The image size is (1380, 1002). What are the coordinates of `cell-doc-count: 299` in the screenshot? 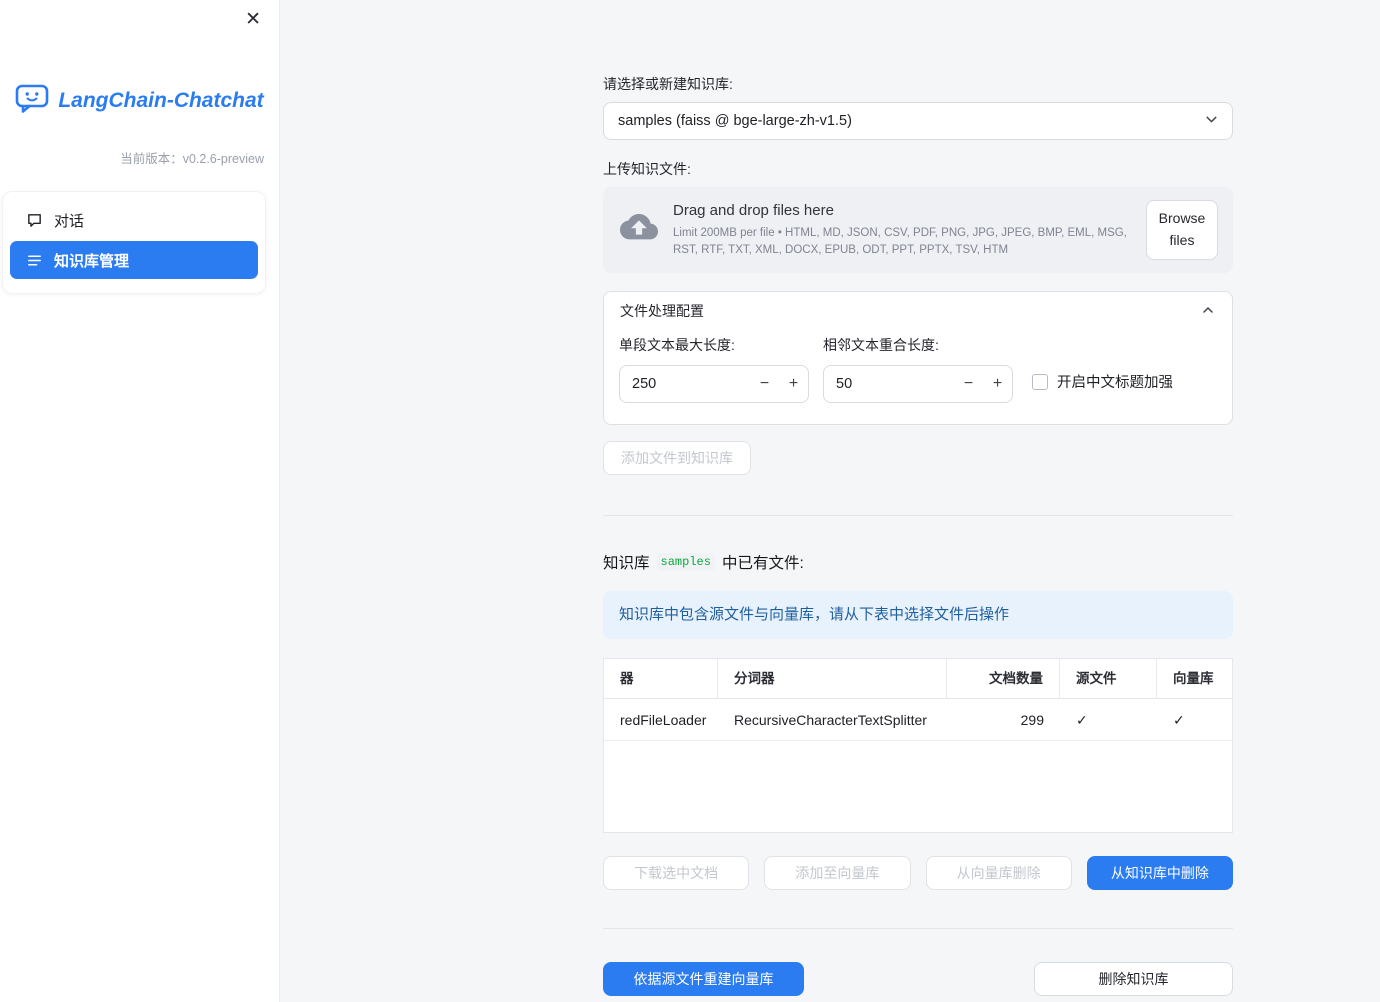 It's located at (1003, 720).